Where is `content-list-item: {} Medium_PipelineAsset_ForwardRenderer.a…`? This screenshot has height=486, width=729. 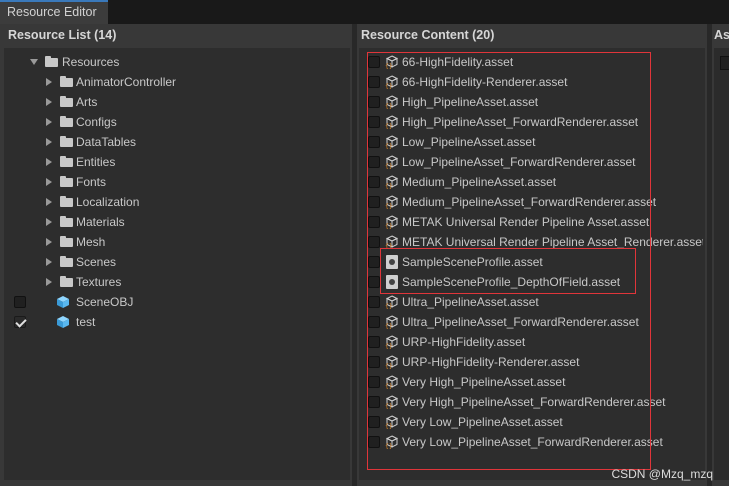 content-list-item: {} Medium_PipelineAsset_ForwardRenderer.a… is located at coordinates (544, 202).